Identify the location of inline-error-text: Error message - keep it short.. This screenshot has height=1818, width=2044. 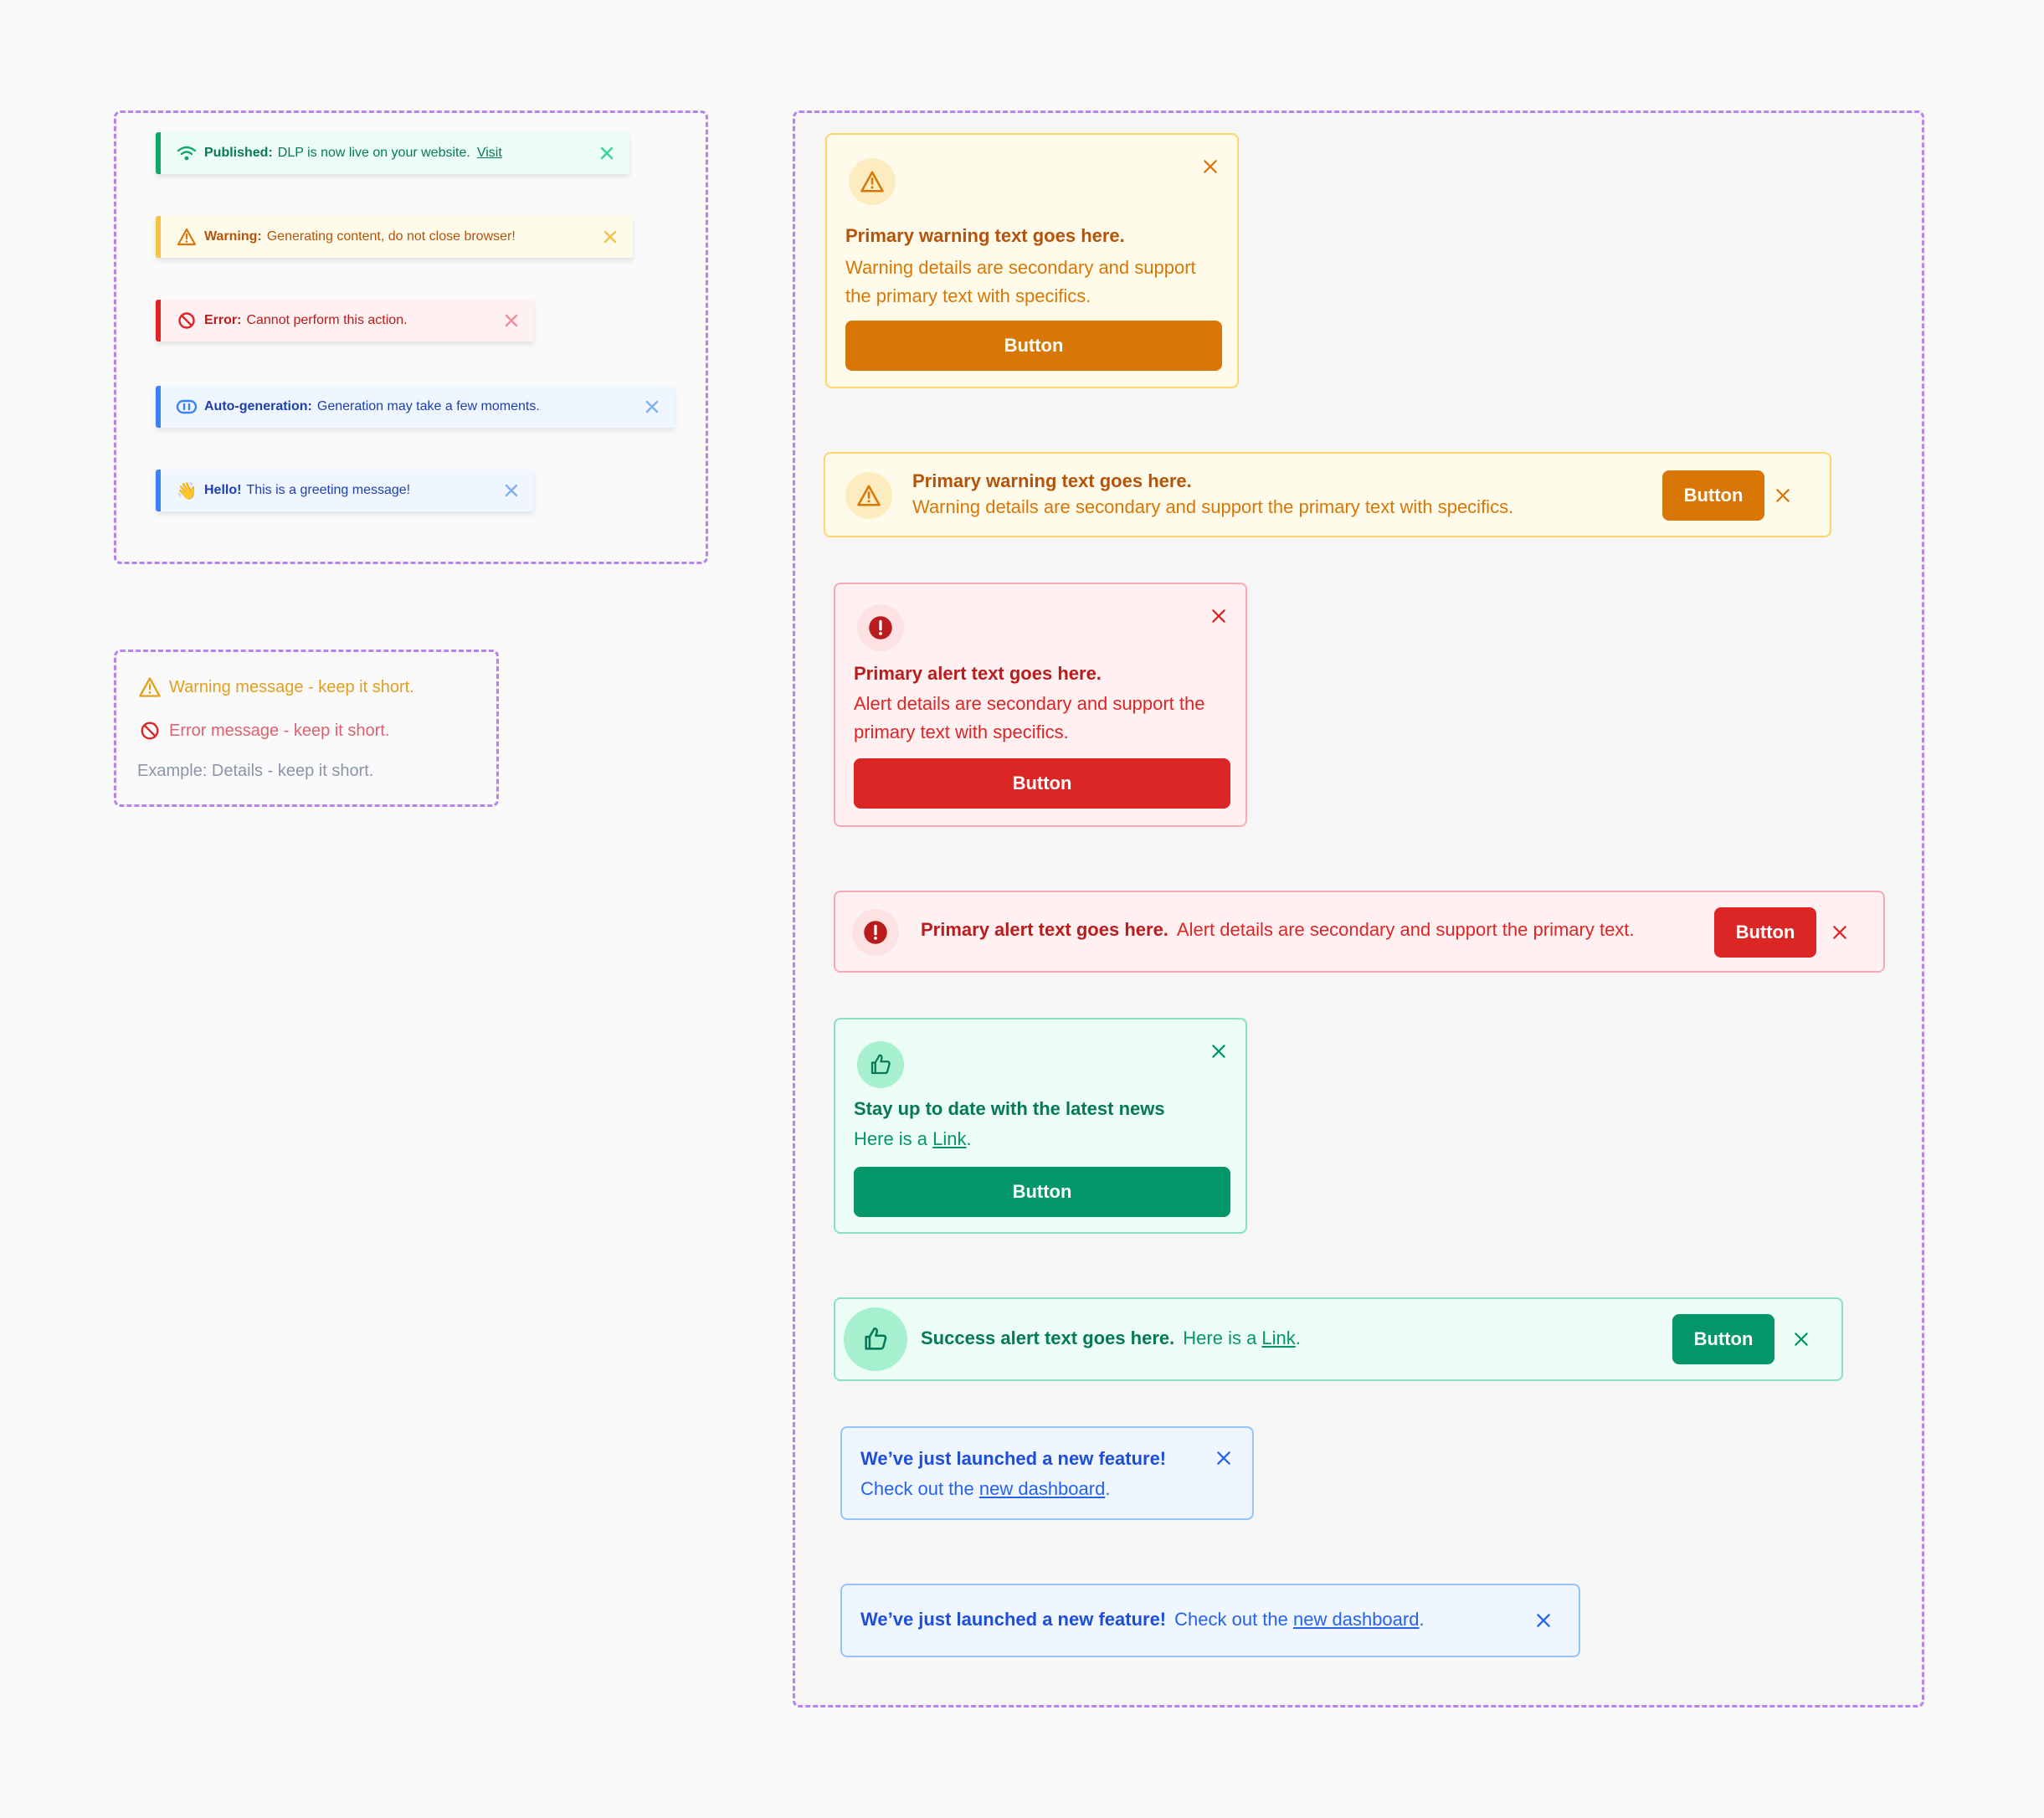
(279, 730).